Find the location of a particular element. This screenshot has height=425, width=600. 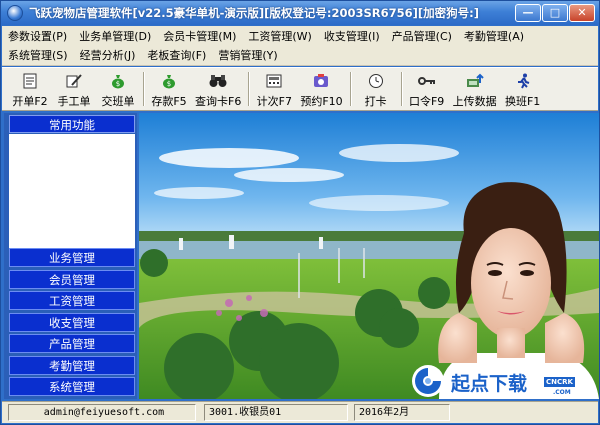

counter-icon is located at coordinates (274, 81).